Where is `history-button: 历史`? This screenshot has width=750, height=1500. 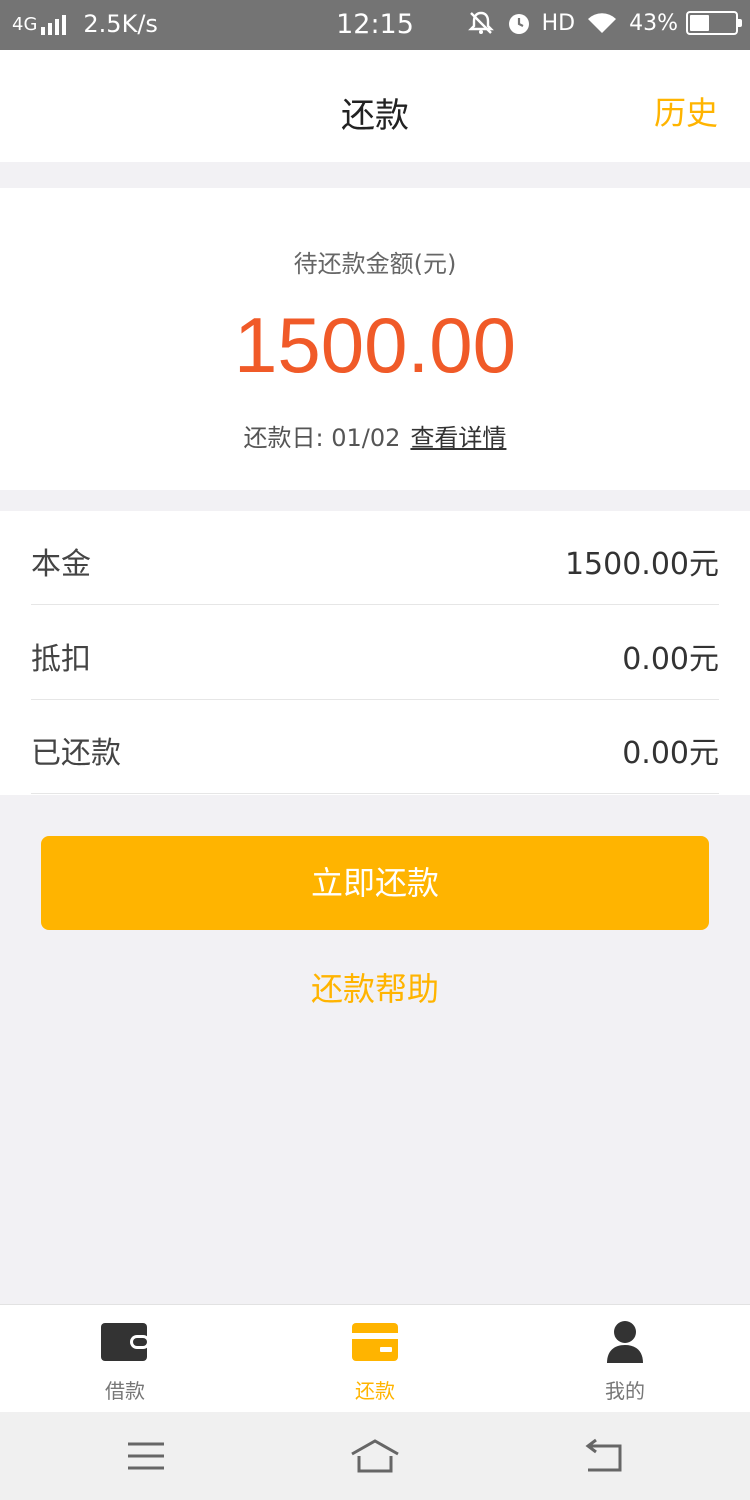
history-button: 历史 is located at coordinates (686, 111).